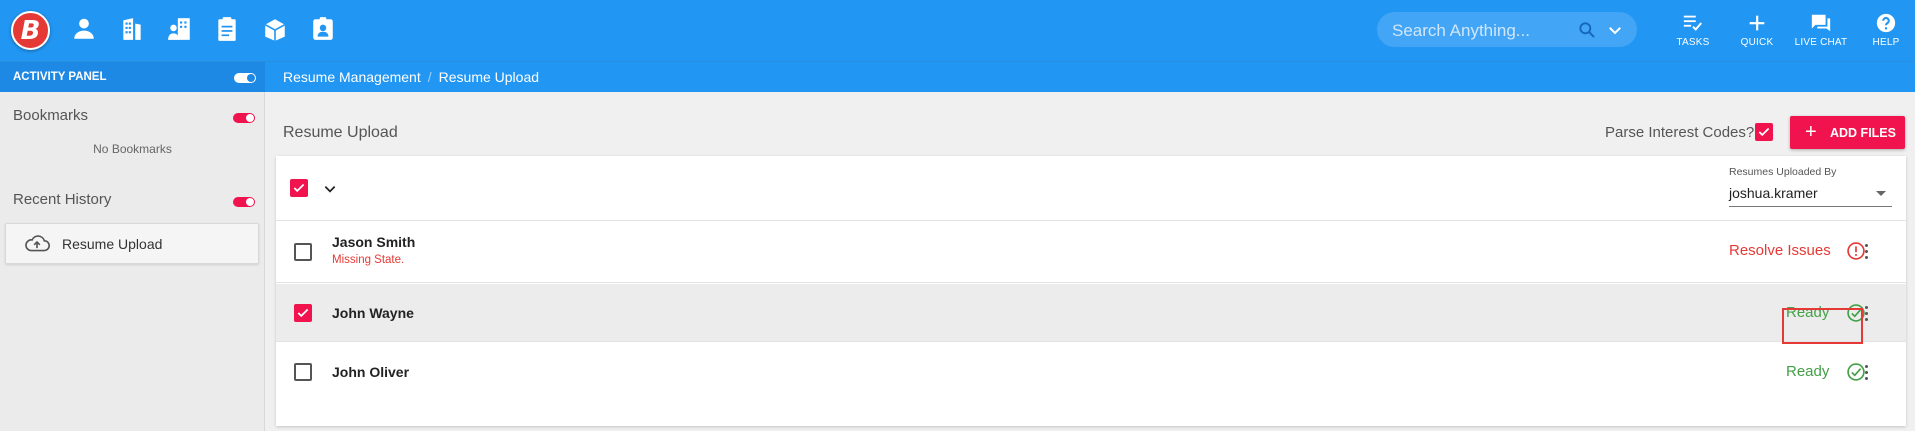 This screenshot has width=1915, height=431. I want to click on dropdown-arrow-icon, so click(1881, 193).